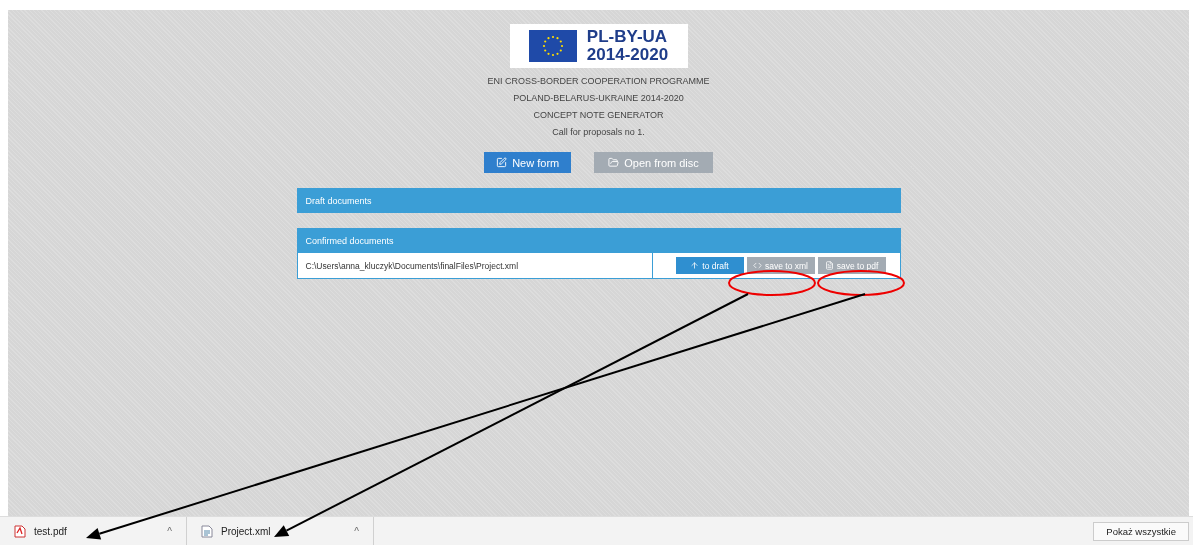 Image resolution: width=1193 pixels, height=545 pixels. Describe the element at coordinates (598, 132) in the screenshot. I see `heading-line: Call for proposals no 1.` at that location.